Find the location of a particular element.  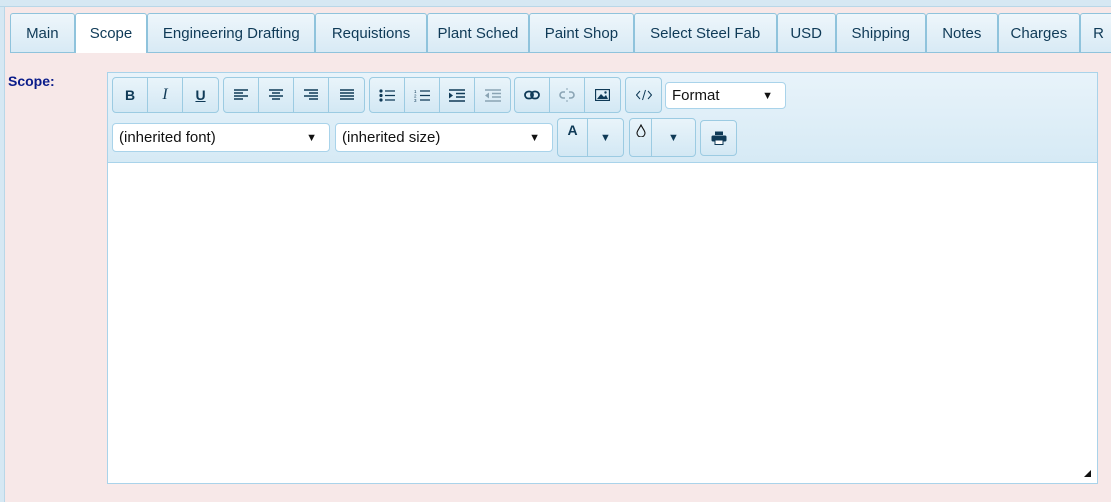

list-group: 123 is located at coordinates (440, 95).